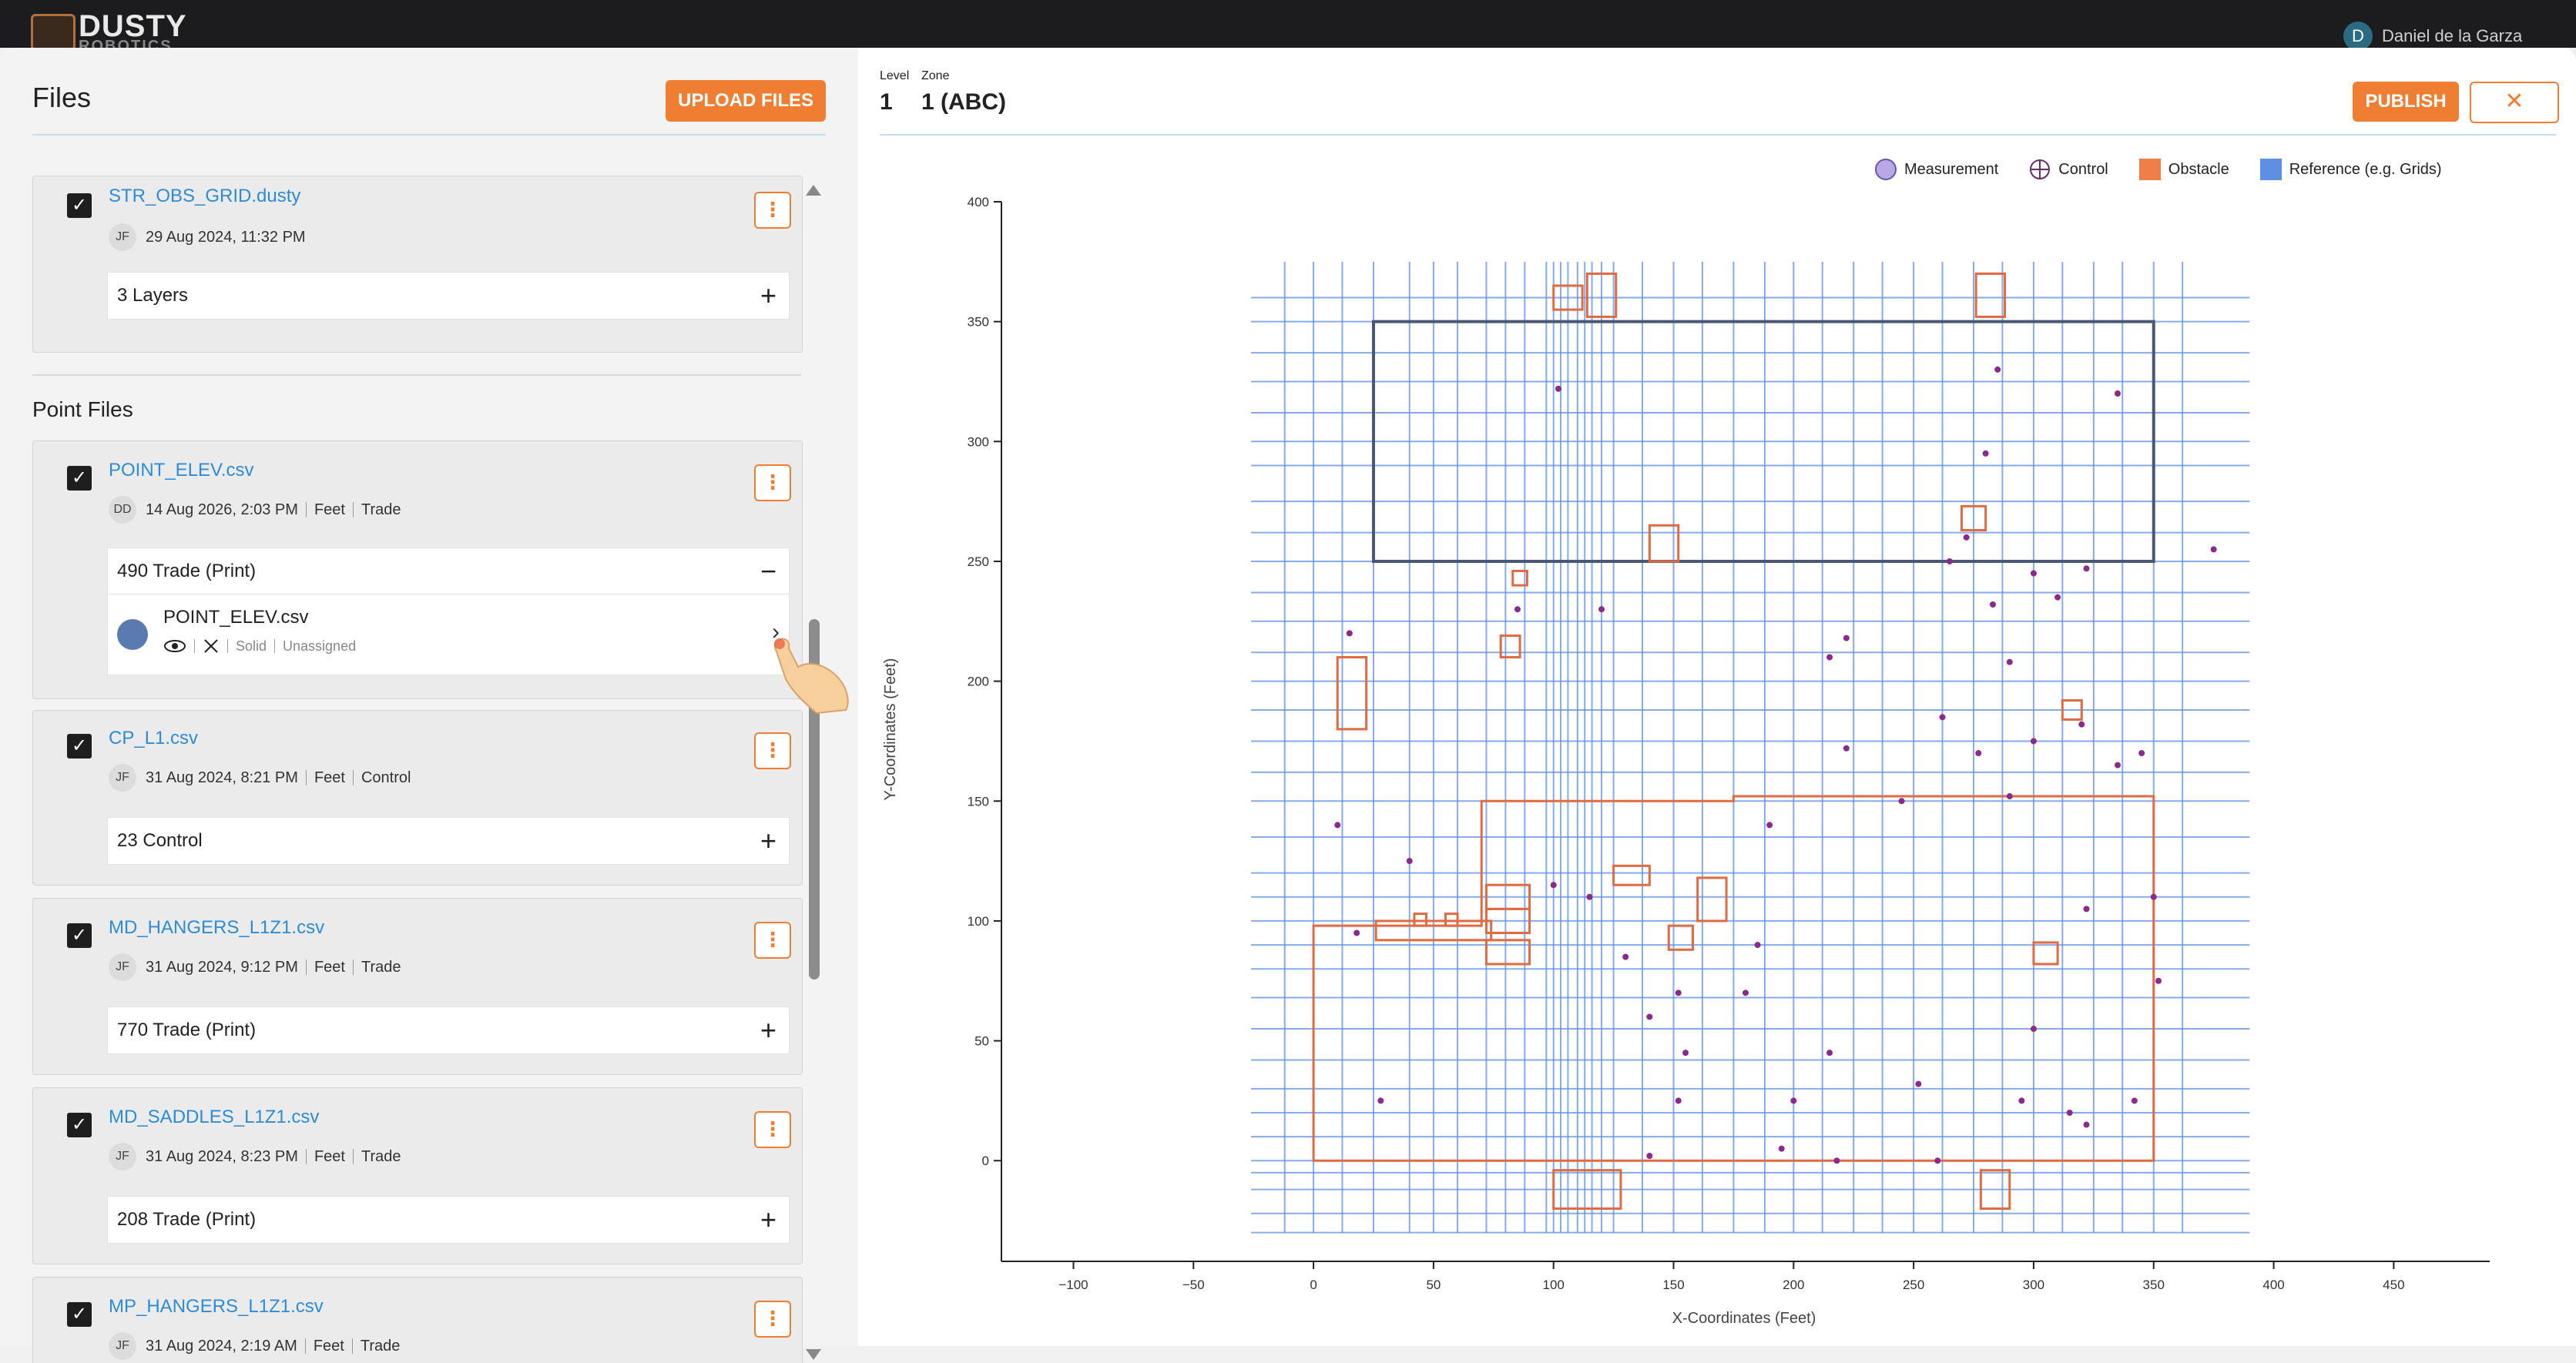  I want to click on file-meta: JF 31 Aug 2024, 2:19 AM Feet Trade, so click(254, 1346).